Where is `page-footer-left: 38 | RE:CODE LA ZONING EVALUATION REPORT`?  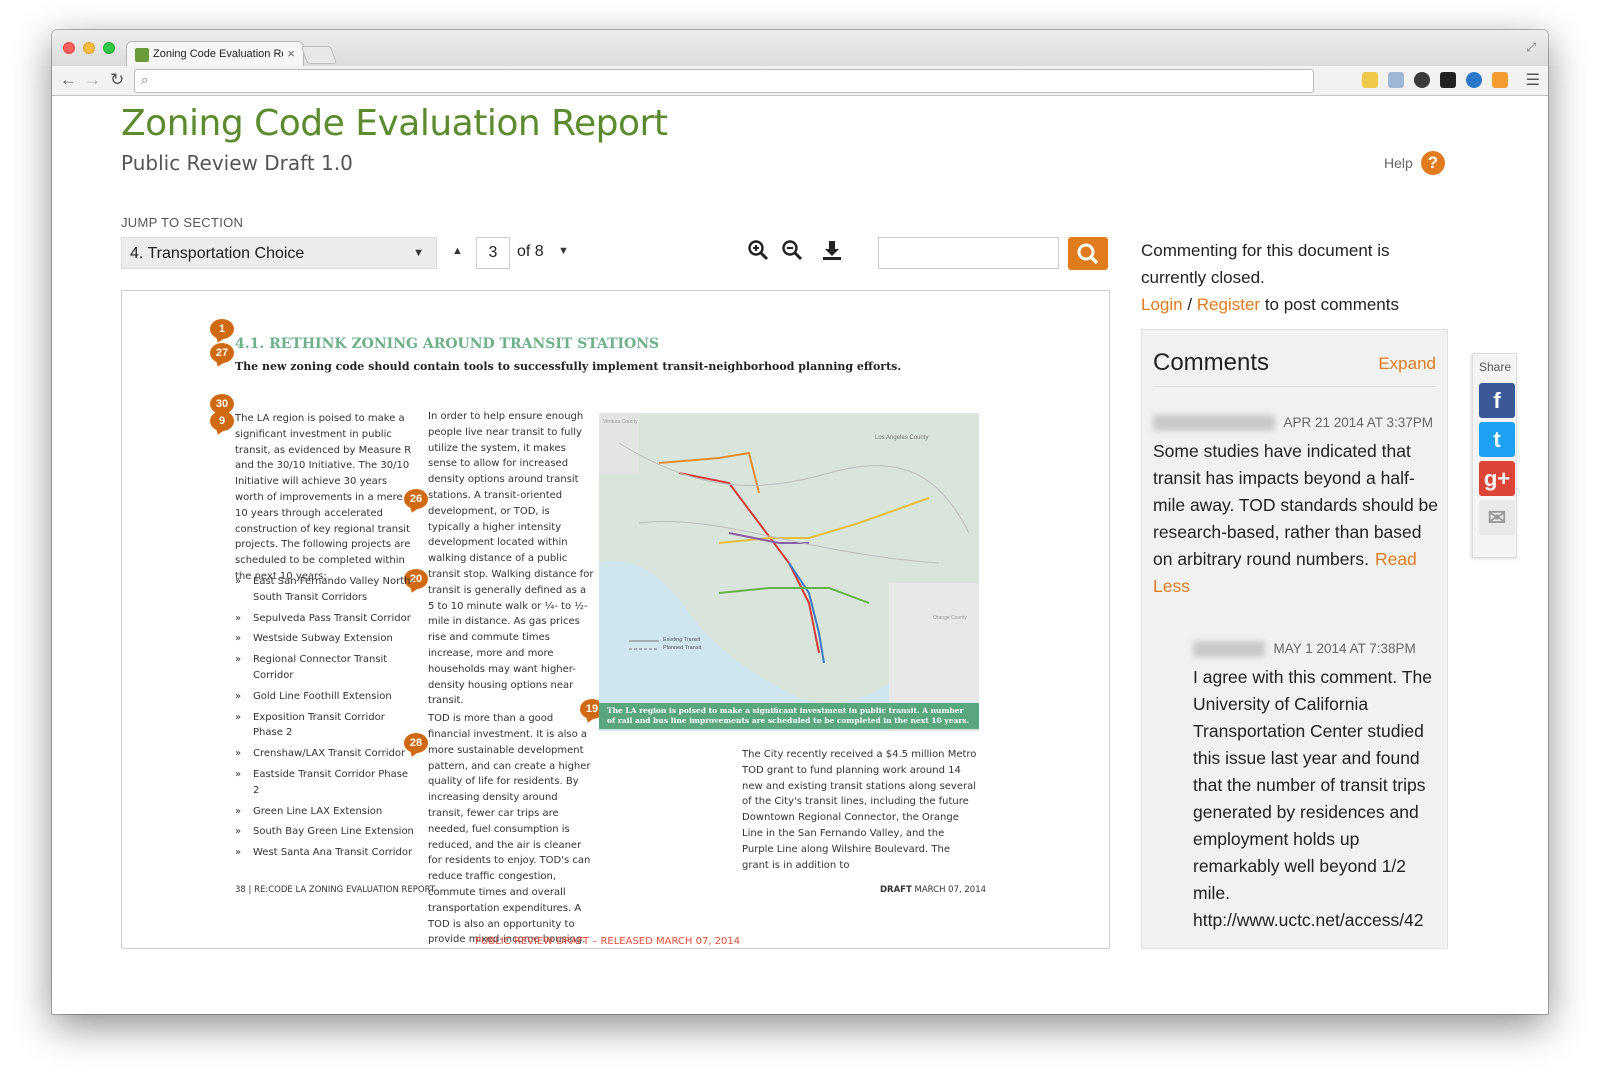 page-footer-left: 38 | RE:CODE LA ZONING EVALUATION REPORT is located at coordinates (335, 890).